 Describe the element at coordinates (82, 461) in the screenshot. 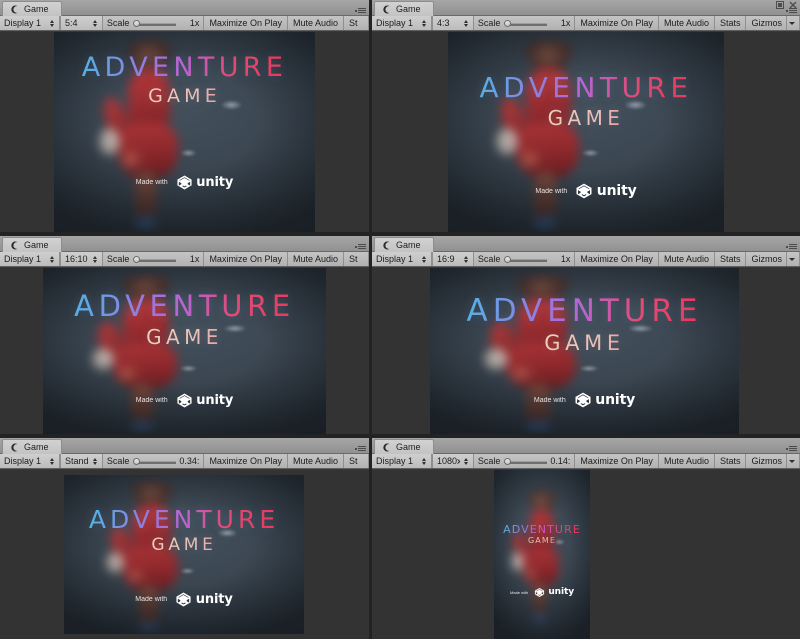

I see `aspect-ratio-dropdown: Standalone (1024x768)` at that location.